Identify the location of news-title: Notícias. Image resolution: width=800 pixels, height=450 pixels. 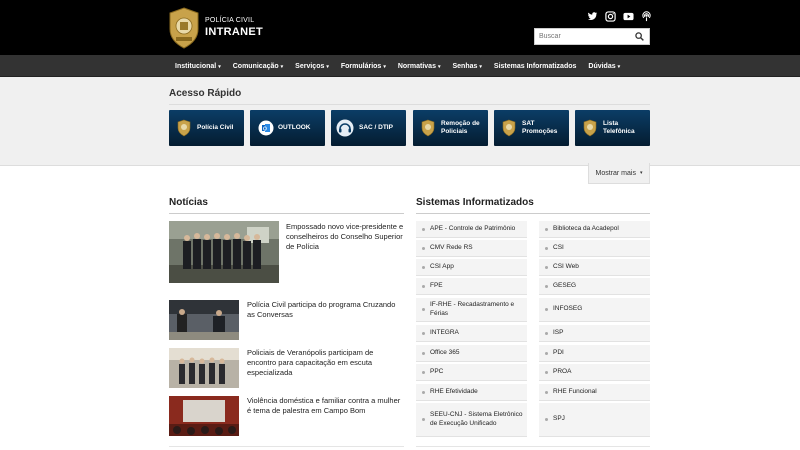
(188, 202).